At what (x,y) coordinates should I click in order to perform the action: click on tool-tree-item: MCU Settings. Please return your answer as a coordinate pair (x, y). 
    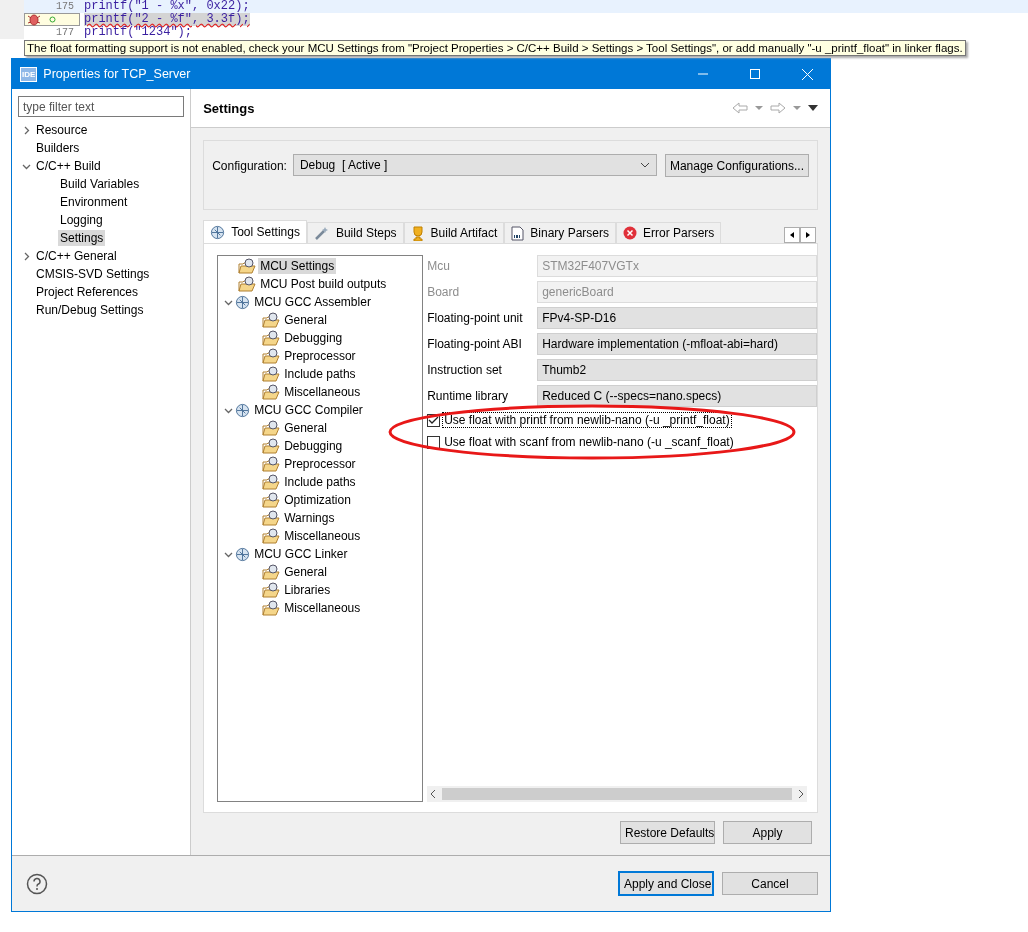
    Looking at the image, I should click on (297, 266).